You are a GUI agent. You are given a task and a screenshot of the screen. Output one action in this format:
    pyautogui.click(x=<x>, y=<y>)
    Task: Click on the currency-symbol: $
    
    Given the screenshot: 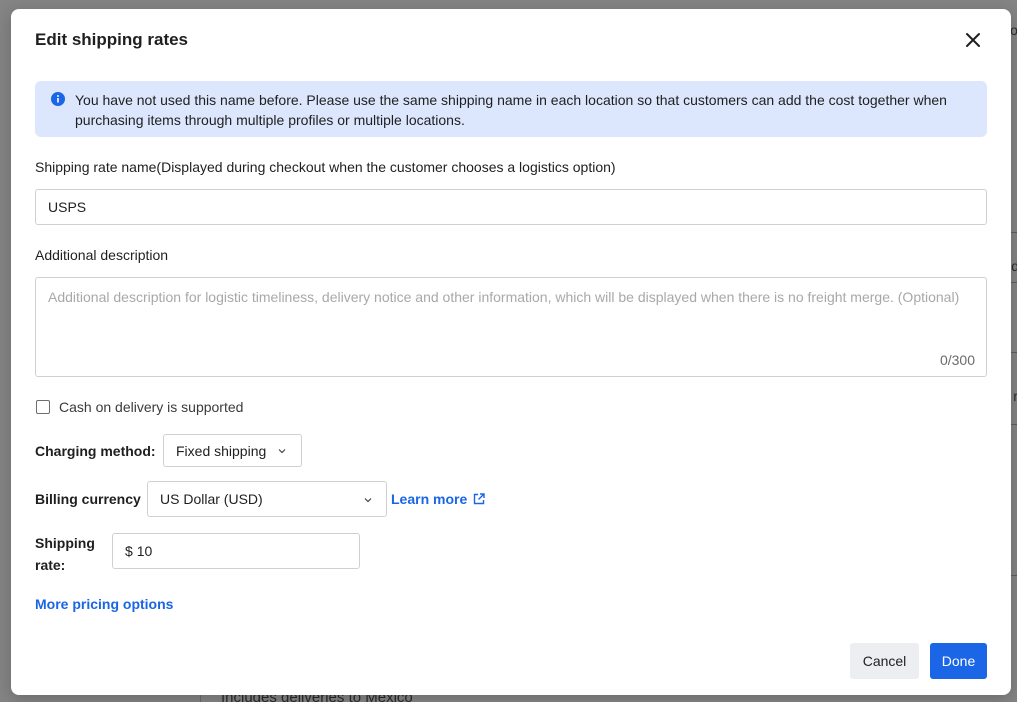 What is the action you would take?
    pyautogui.click(x=129, y=551)
    